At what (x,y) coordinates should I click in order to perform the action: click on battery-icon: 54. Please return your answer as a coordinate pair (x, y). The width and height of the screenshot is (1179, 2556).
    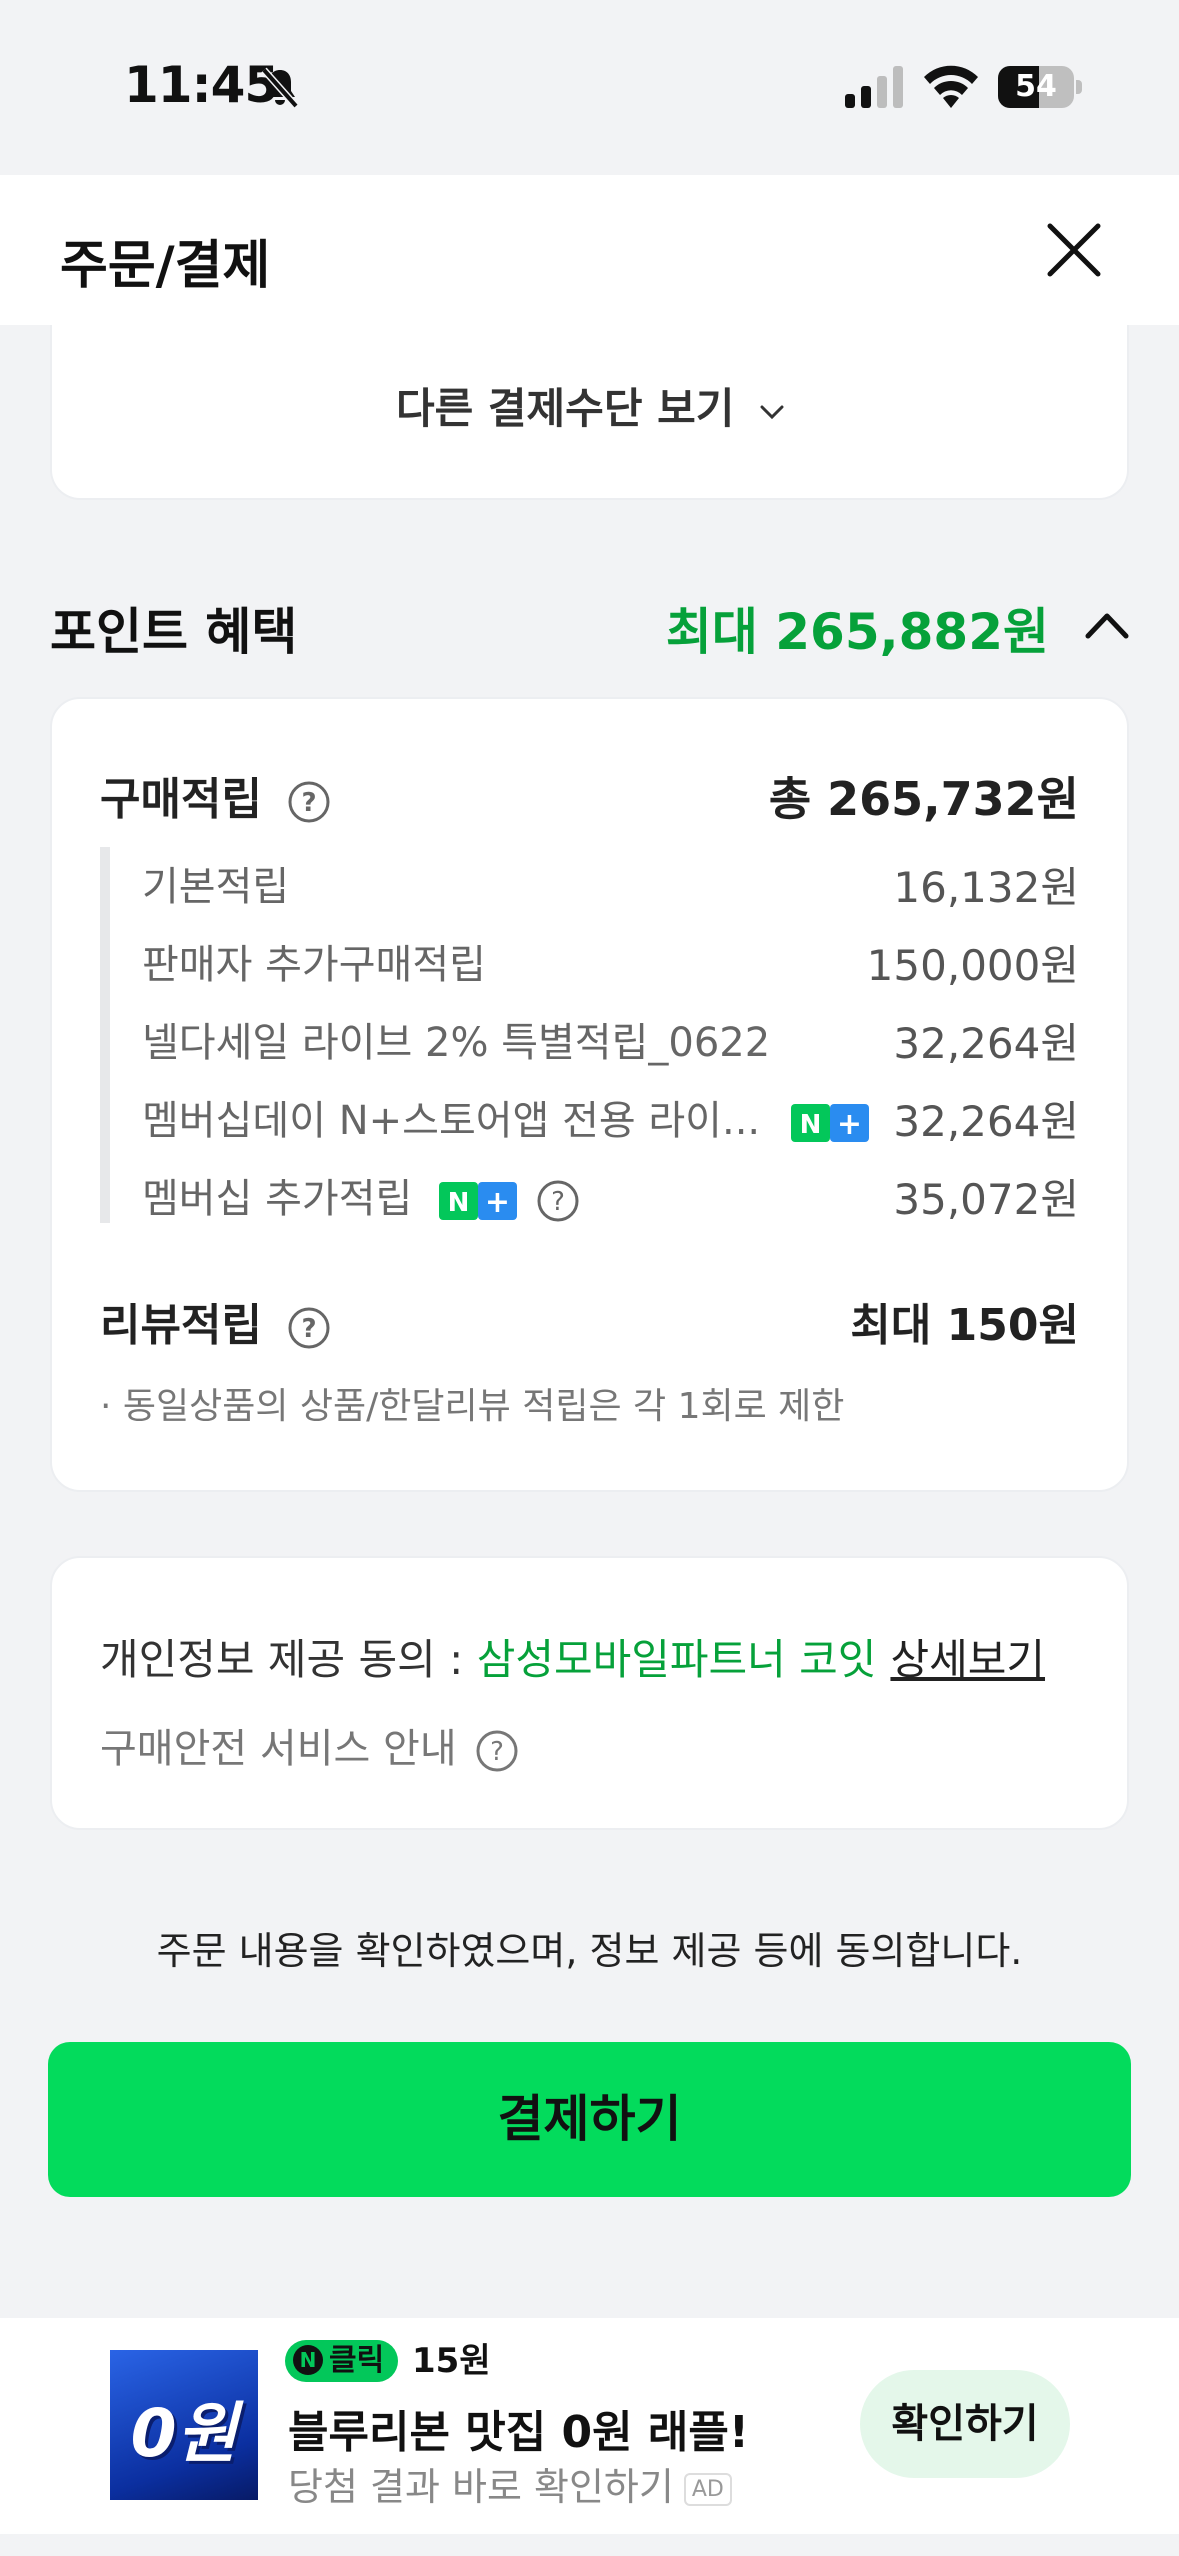
    Looking at the image, I should click on (1040, 87).